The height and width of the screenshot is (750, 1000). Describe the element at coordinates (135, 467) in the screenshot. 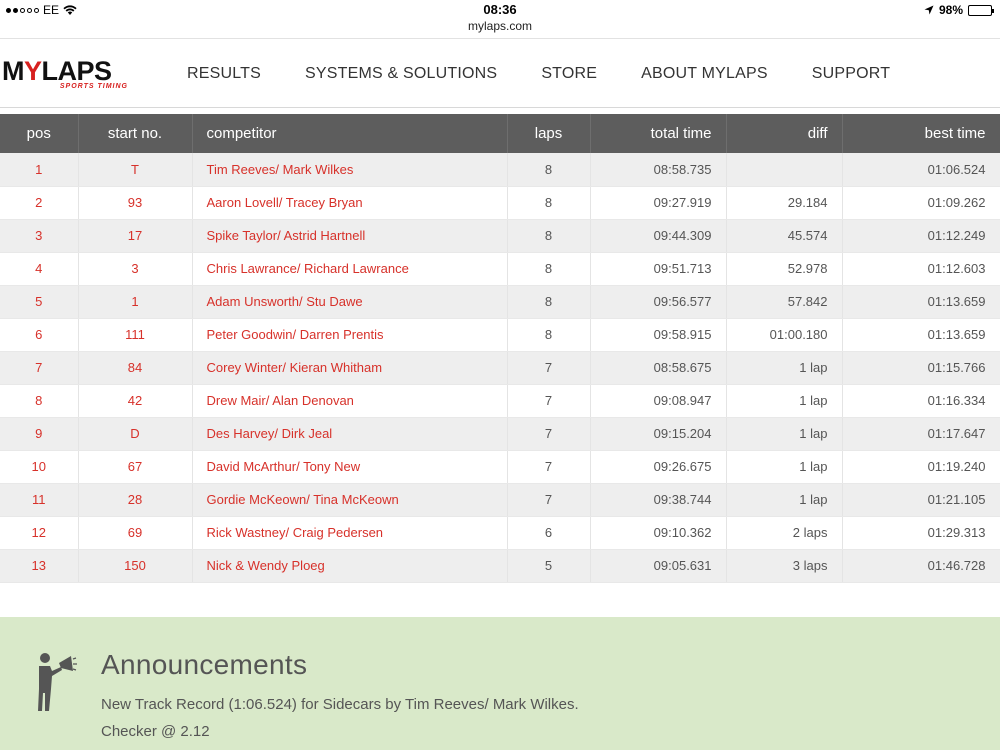

I see `cell-start-no: 67` at that location.